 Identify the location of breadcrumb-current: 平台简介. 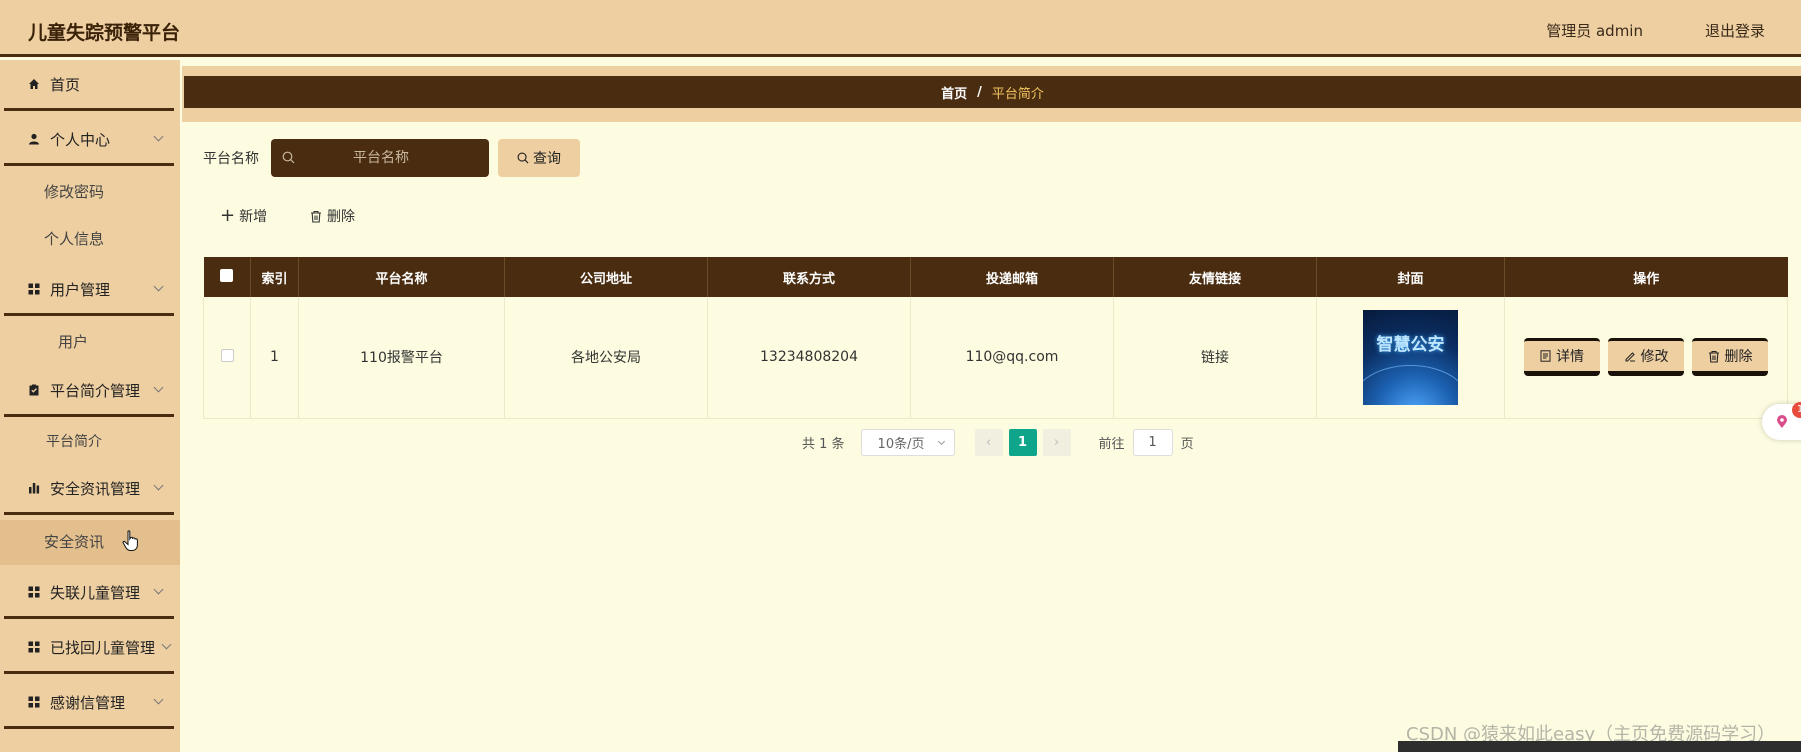
(1017, 94).